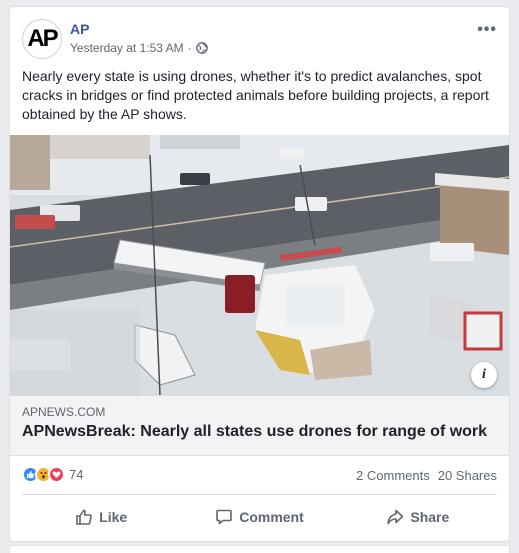 This screenshot has height=553, width=519. I want to click on post-meta: Yesterday at 1:53 AM ·, so click(139, 48).